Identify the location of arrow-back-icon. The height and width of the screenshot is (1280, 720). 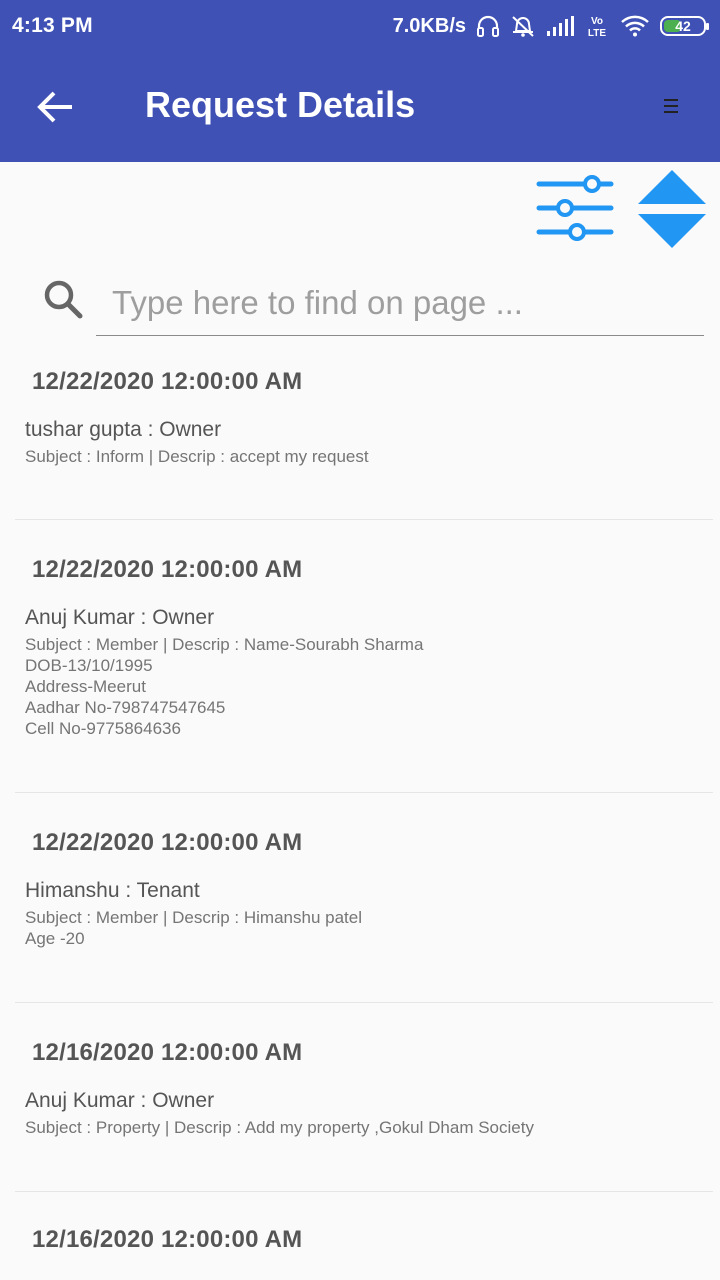
(56, 107).